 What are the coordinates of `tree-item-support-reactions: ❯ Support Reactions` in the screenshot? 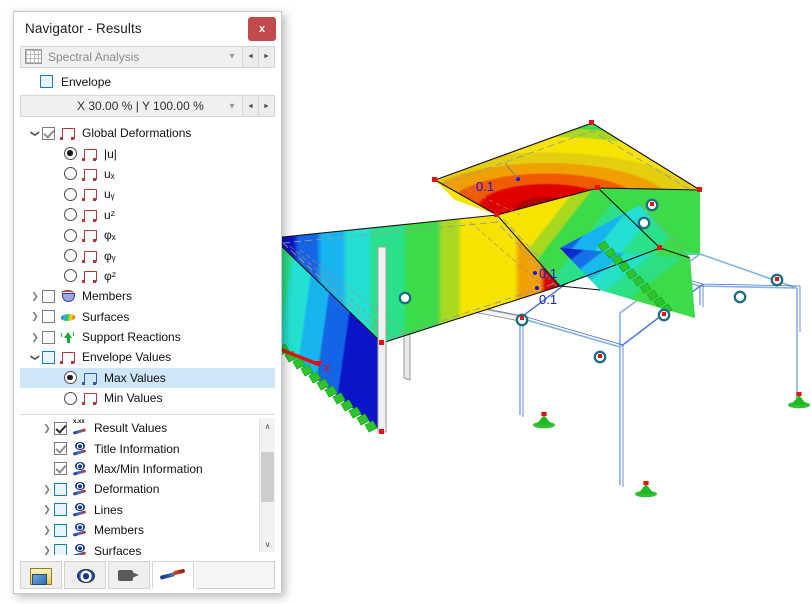 It's located at (147, 337).